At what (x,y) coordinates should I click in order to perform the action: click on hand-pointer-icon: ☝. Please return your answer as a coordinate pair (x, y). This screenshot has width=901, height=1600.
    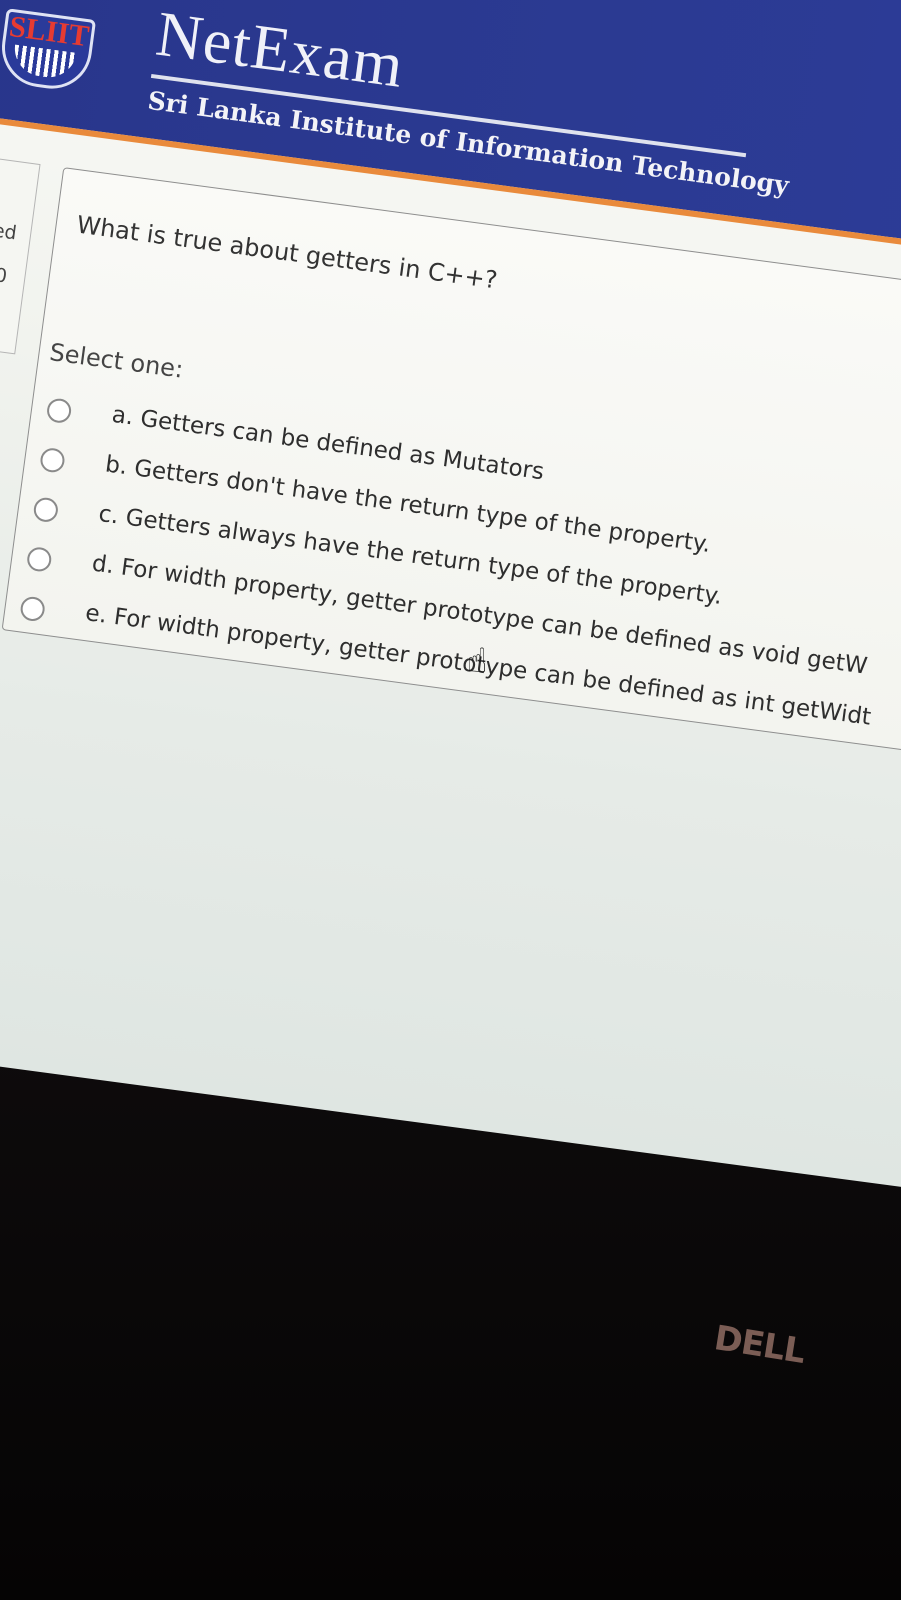
    Looking at the image, I should click on (477, 661).